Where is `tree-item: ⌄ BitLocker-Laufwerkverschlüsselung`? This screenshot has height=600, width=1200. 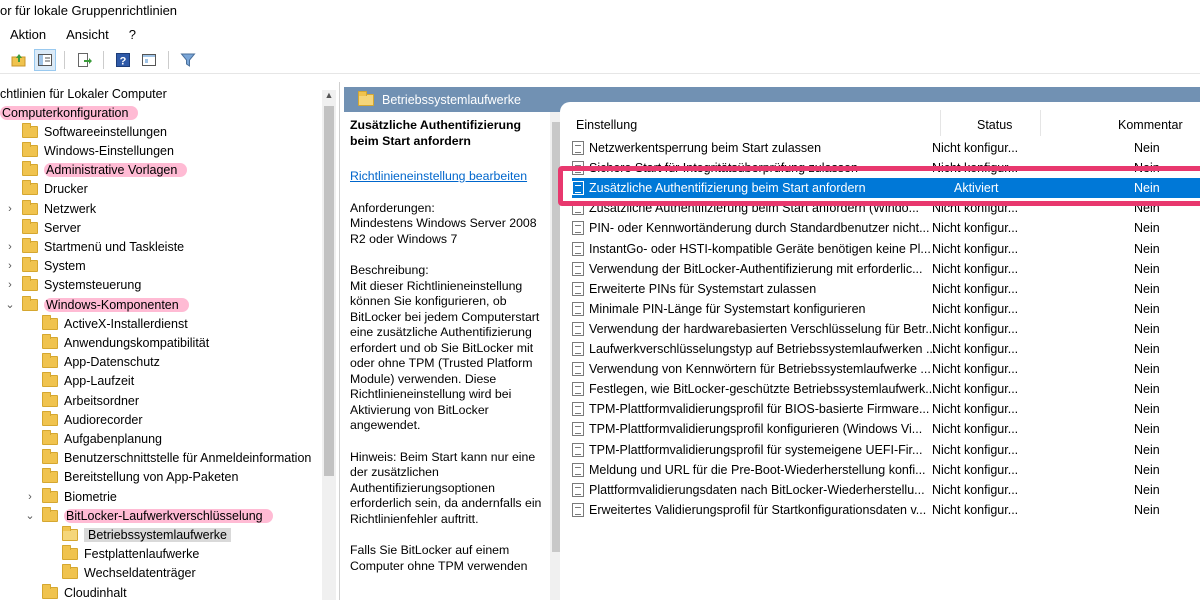
tree-item: ⌄ BitLocker-Laufwerkverschlüsselung is located at coordinates (148, 515).